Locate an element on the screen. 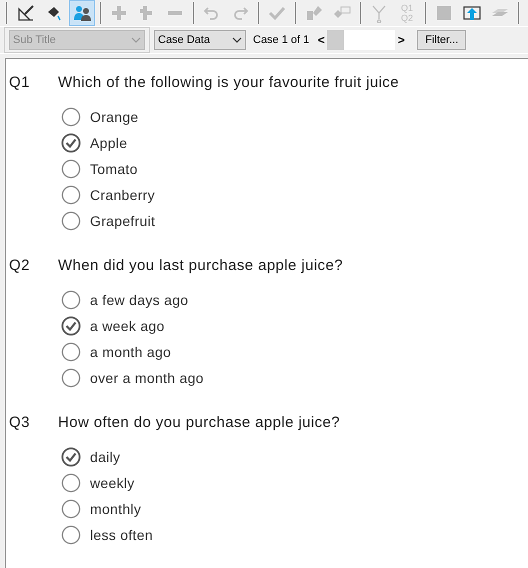 The image size is (528, 568). plus-icon is located at coordinates (119, 13).